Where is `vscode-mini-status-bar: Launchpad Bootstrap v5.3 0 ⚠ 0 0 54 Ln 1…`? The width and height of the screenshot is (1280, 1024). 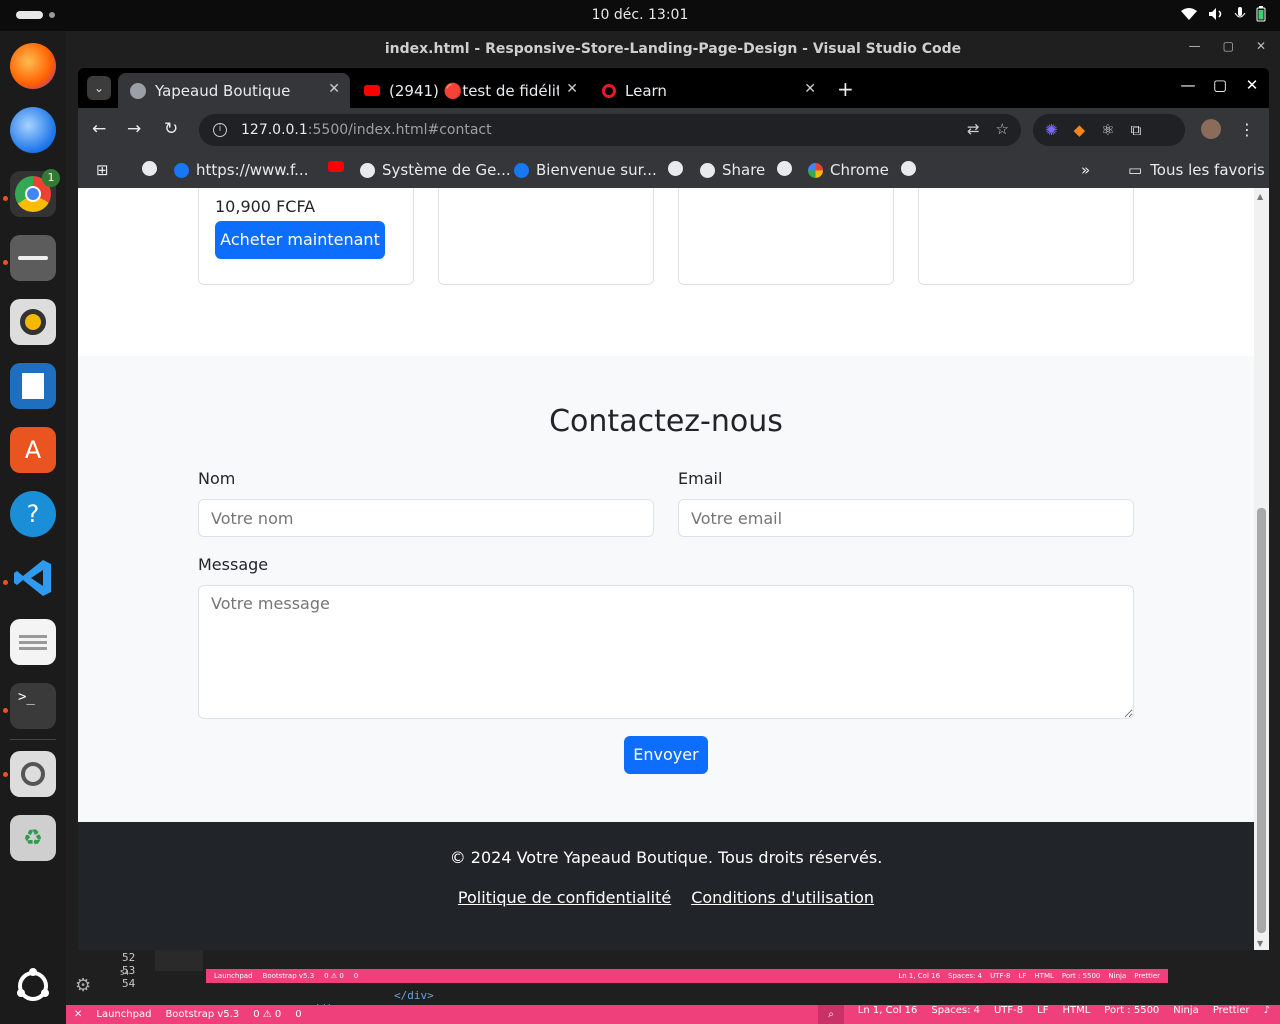 vscode-mini-status-bar: Launchpad Bootstrap v5.3 0 ⚠ 0 0 54 Ln 1… is located at coordinates (644, 976).